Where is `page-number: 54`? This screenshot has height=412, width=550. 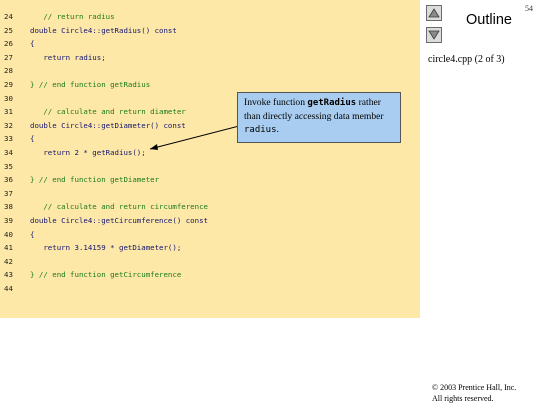 page-number: 54 is located at coordinates (529, 8).